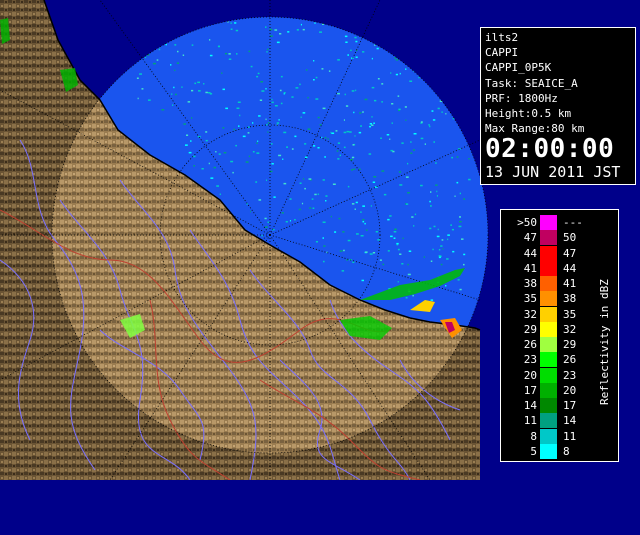 The width and height of the screenshot is (640, 535). I want to click on legend-row: >50 ---, so click(551, 222).